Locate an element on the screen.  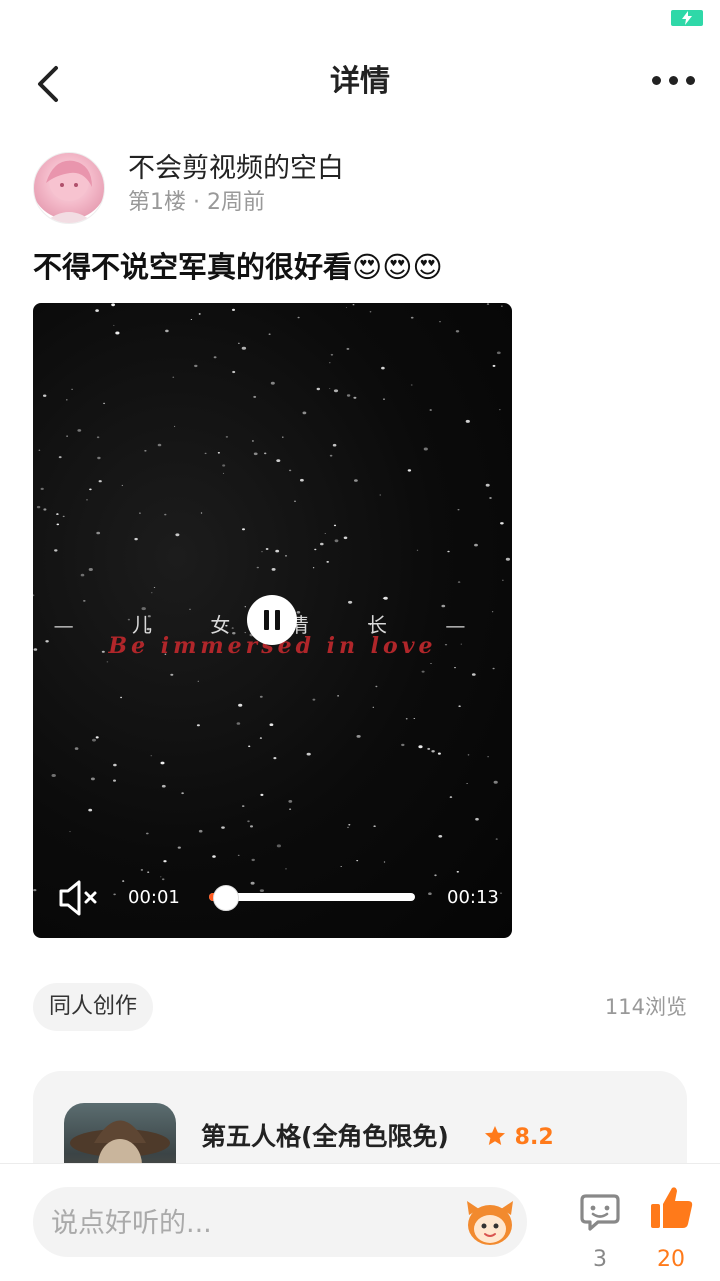
progress-bar is located at coordinates (312, 898).